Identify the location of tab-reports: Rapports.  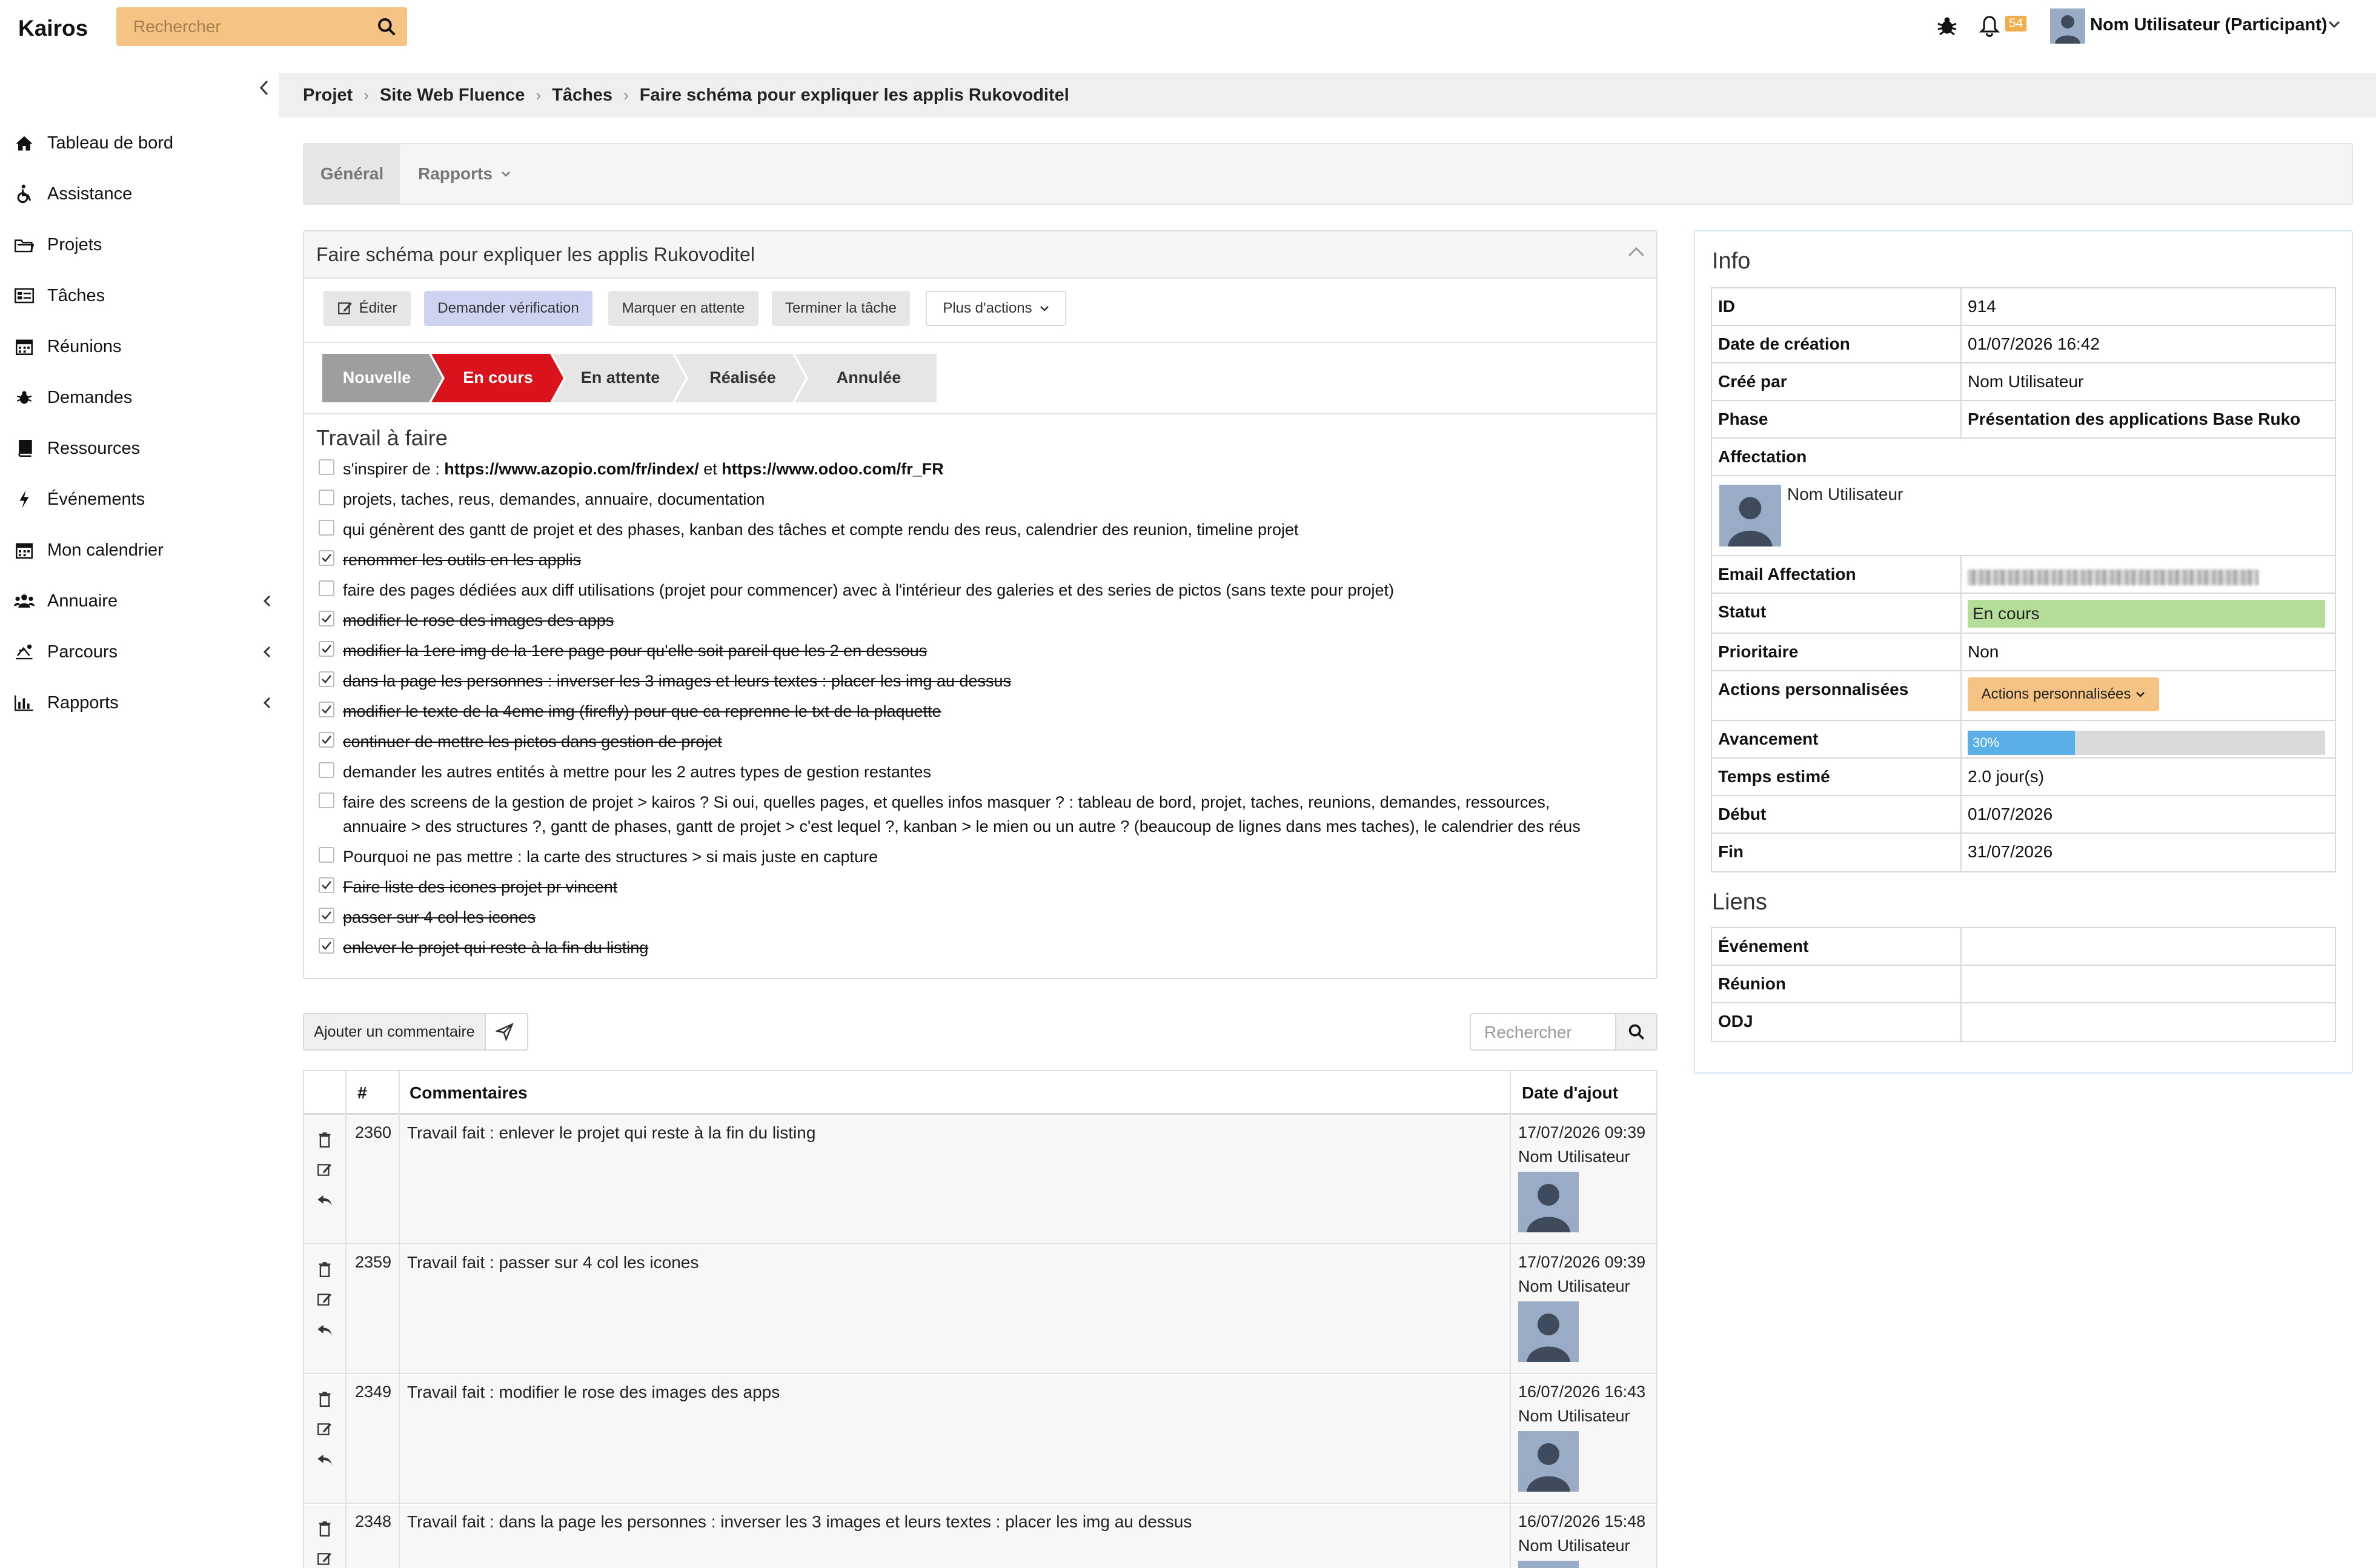
(464, 174).